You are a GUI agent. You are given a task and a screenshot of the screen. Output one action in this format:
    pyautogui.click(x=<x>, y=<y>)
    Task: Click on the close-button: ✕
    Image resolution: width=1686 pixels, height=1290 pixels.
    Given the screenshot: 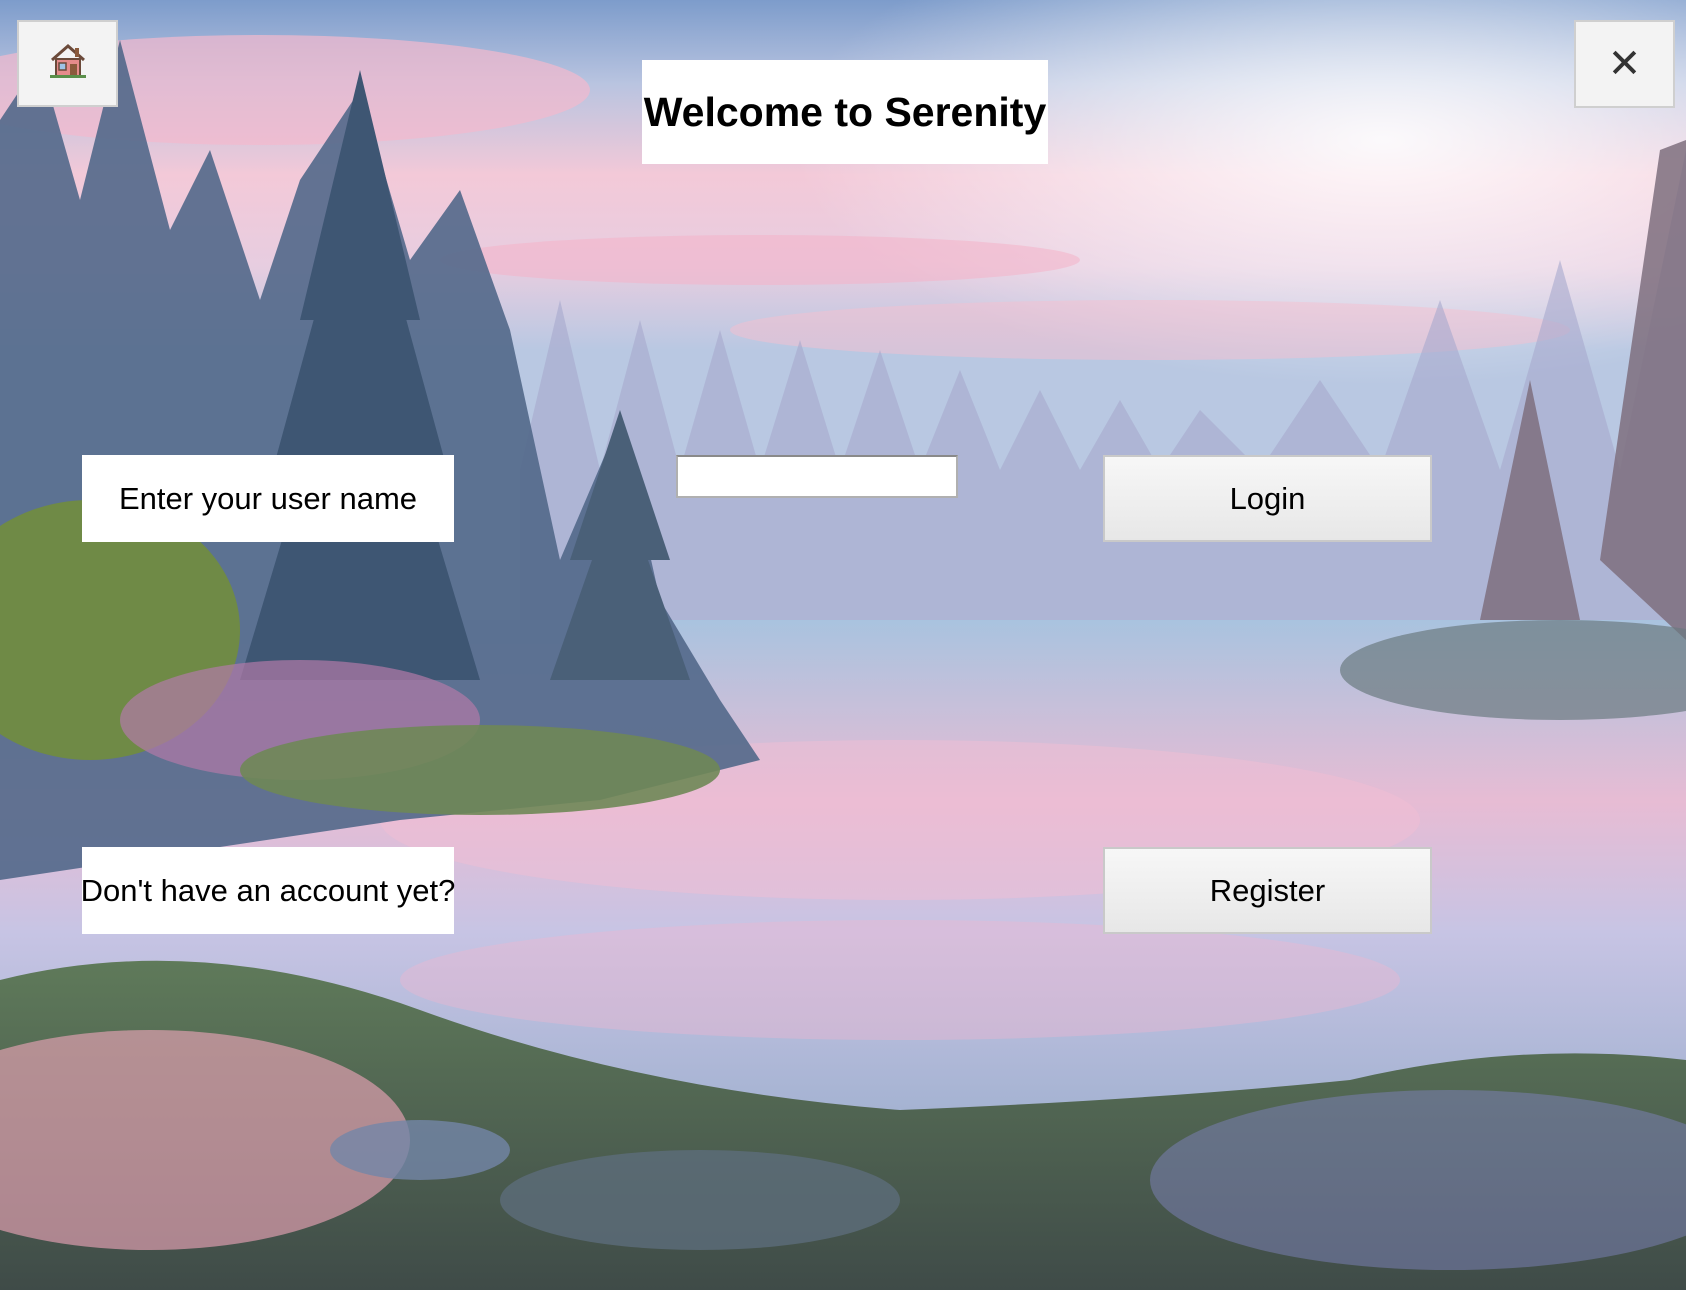 What is the action you would take?
    pyautogui.click(x=1624, y=64)
    